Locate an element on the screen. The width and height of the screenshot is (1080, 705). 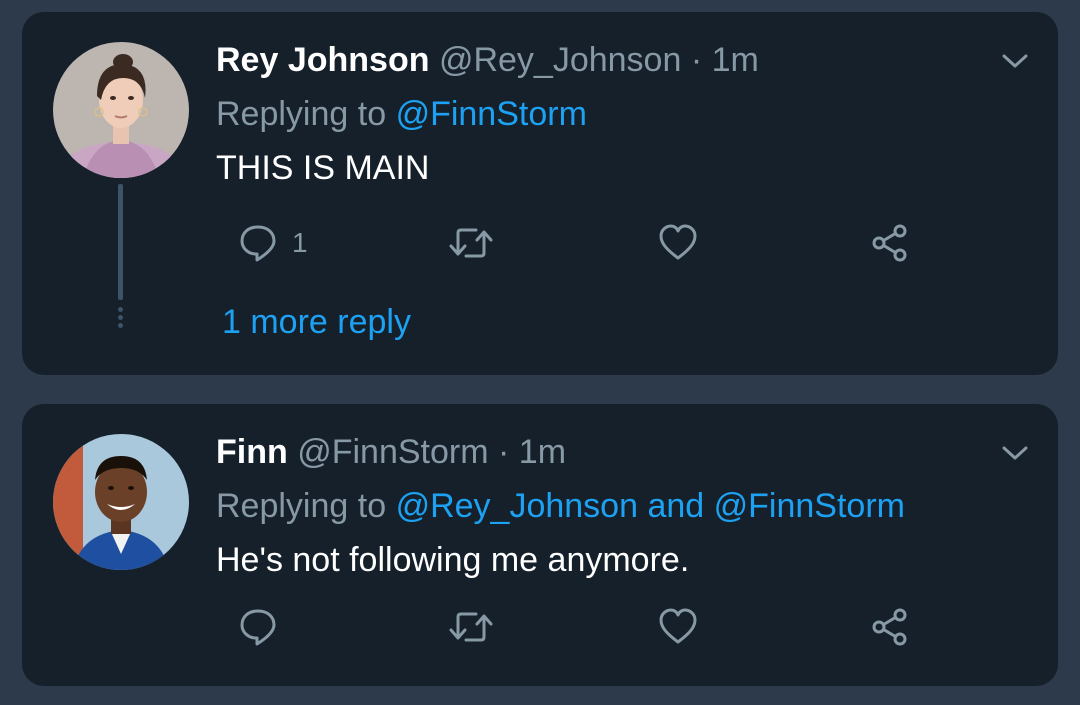
tweet-header: Rey Johnson @Rey_Johnson · 1m is located at coordinates (607, 60).